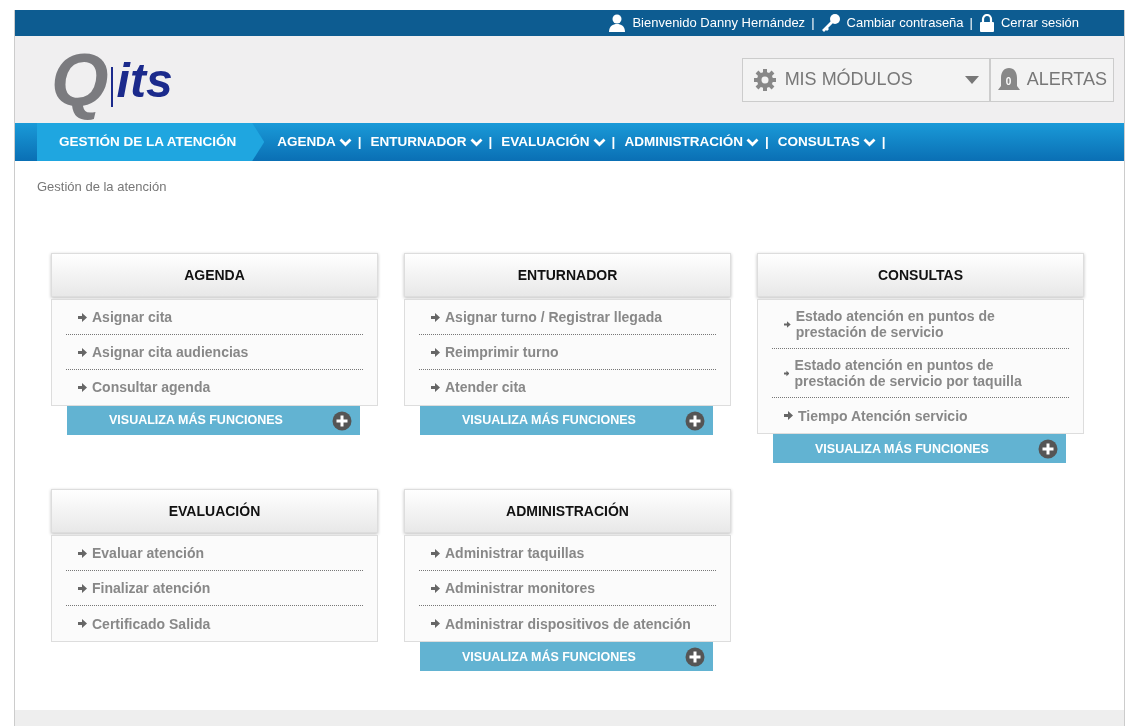  What do you see at coordinates (905, 23) in the screenshot?
I see `top-bar-link: Cambiar contraseña` at bounding box center [905, 23].